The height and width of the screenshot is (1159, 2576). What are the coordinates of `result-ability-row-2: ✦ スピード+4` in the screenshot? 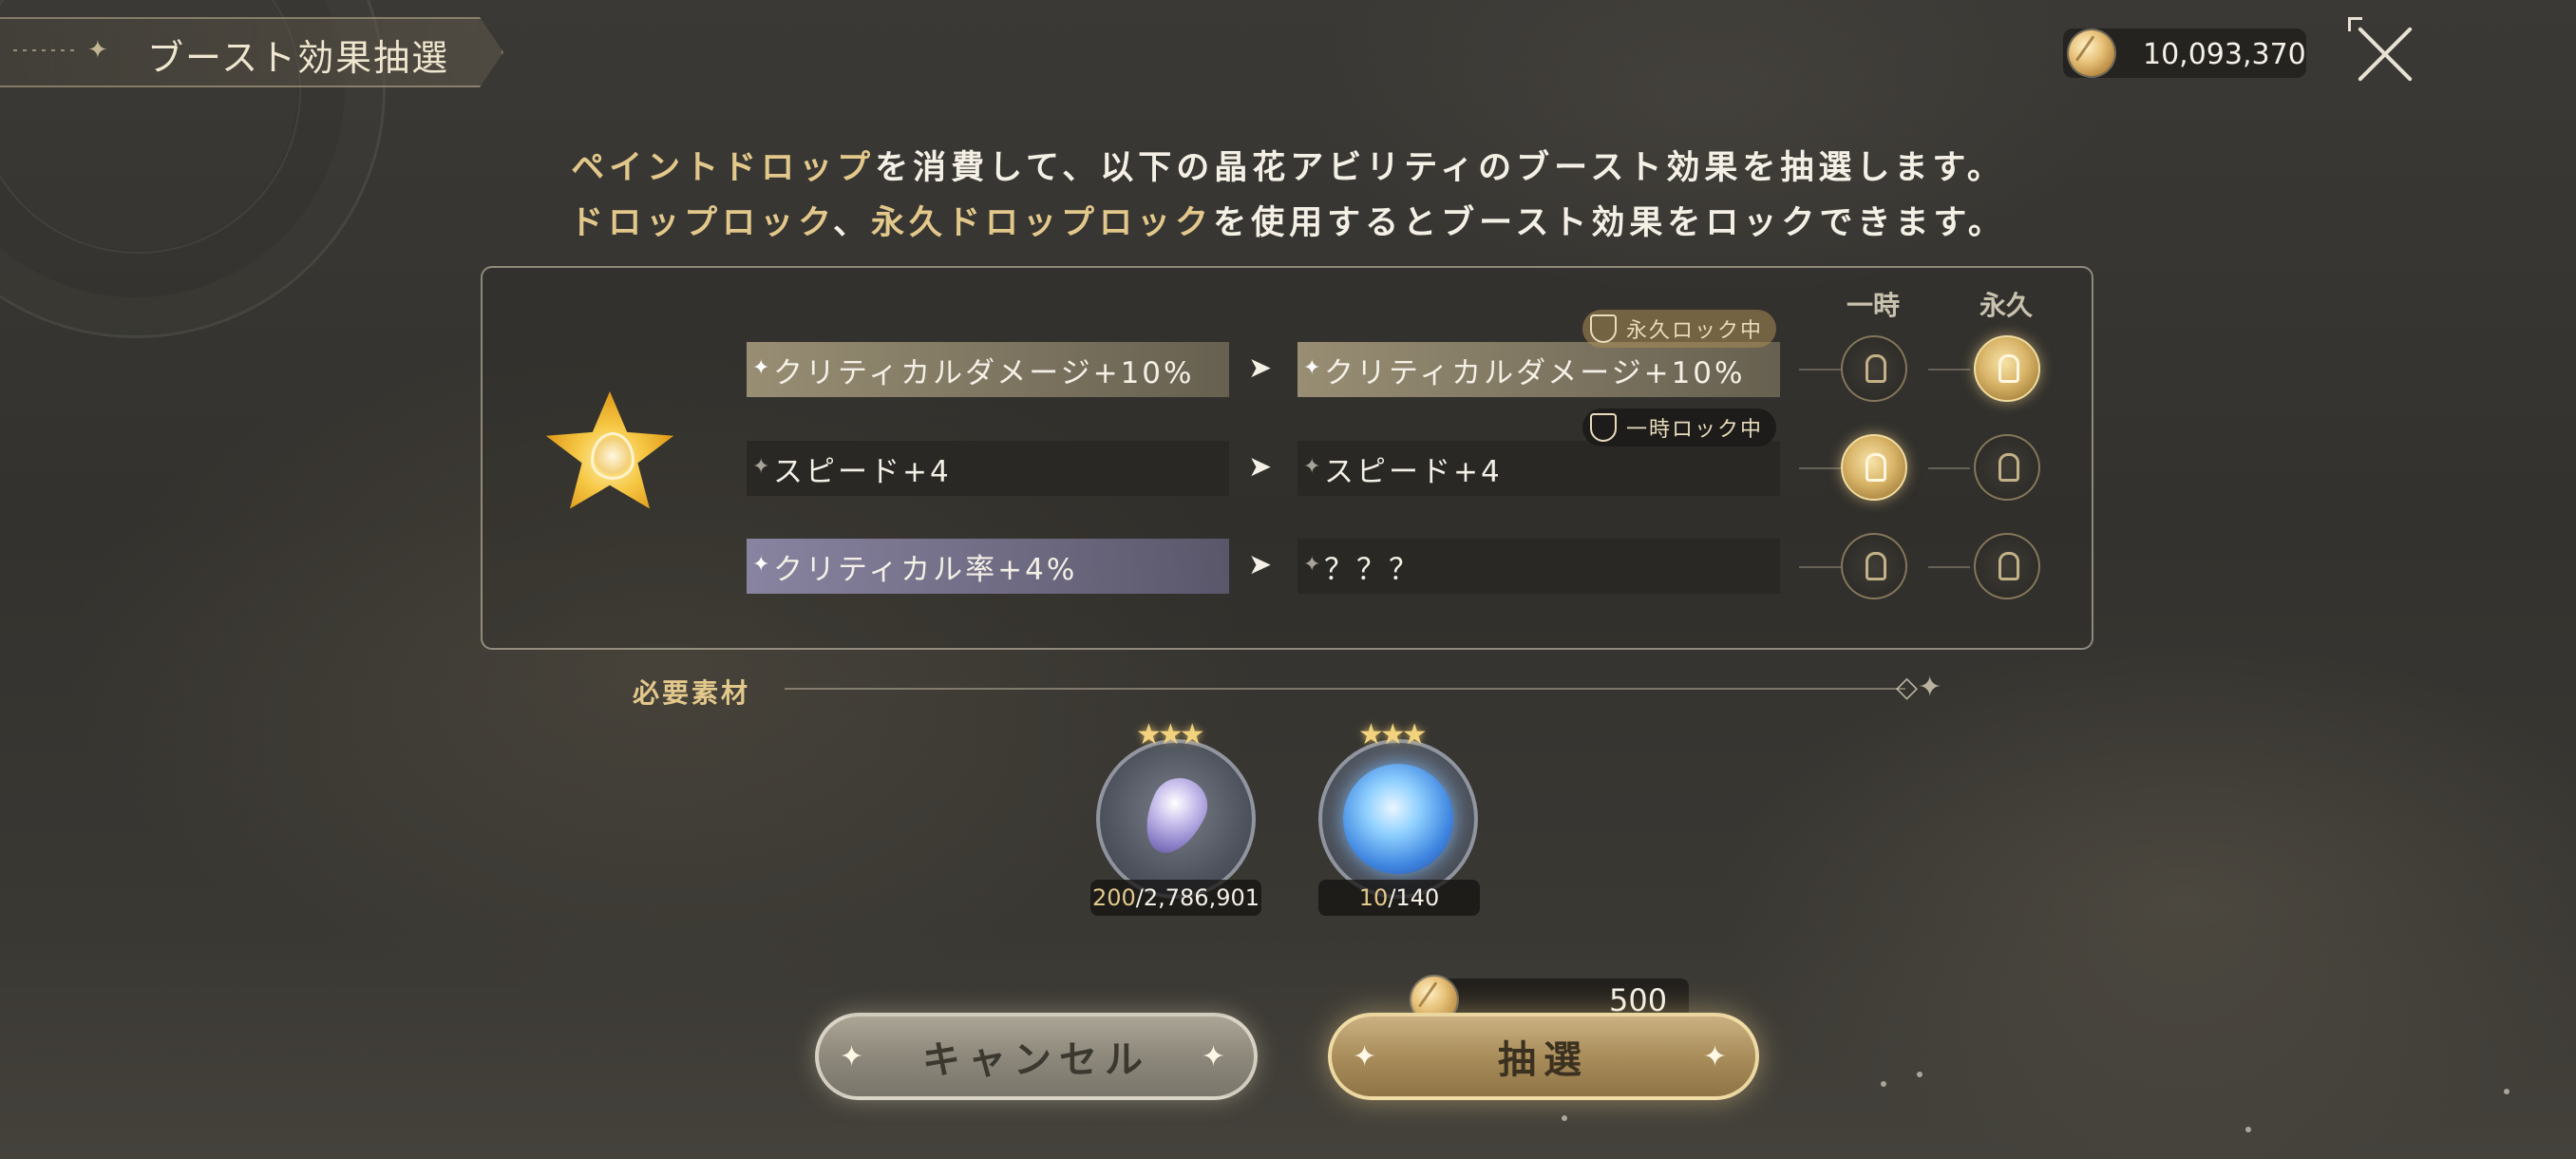 It's located at (1538, 468).